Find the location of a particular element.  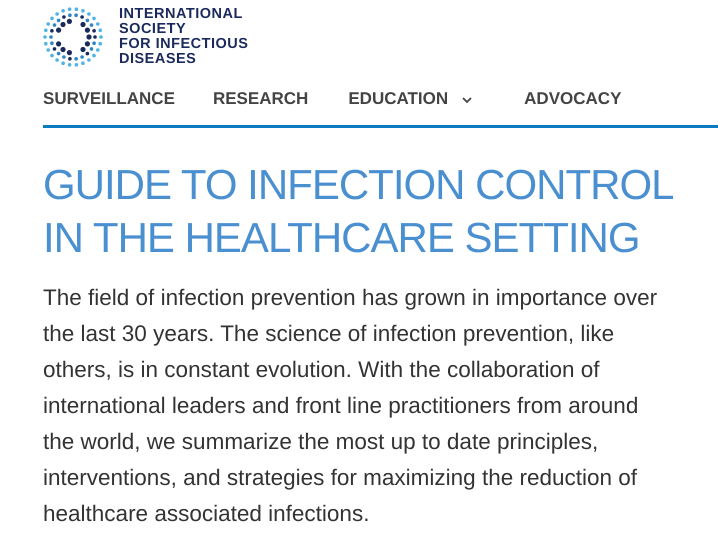

logo-text-line: INTERNATIONAL is located at coordinates (181, 14).